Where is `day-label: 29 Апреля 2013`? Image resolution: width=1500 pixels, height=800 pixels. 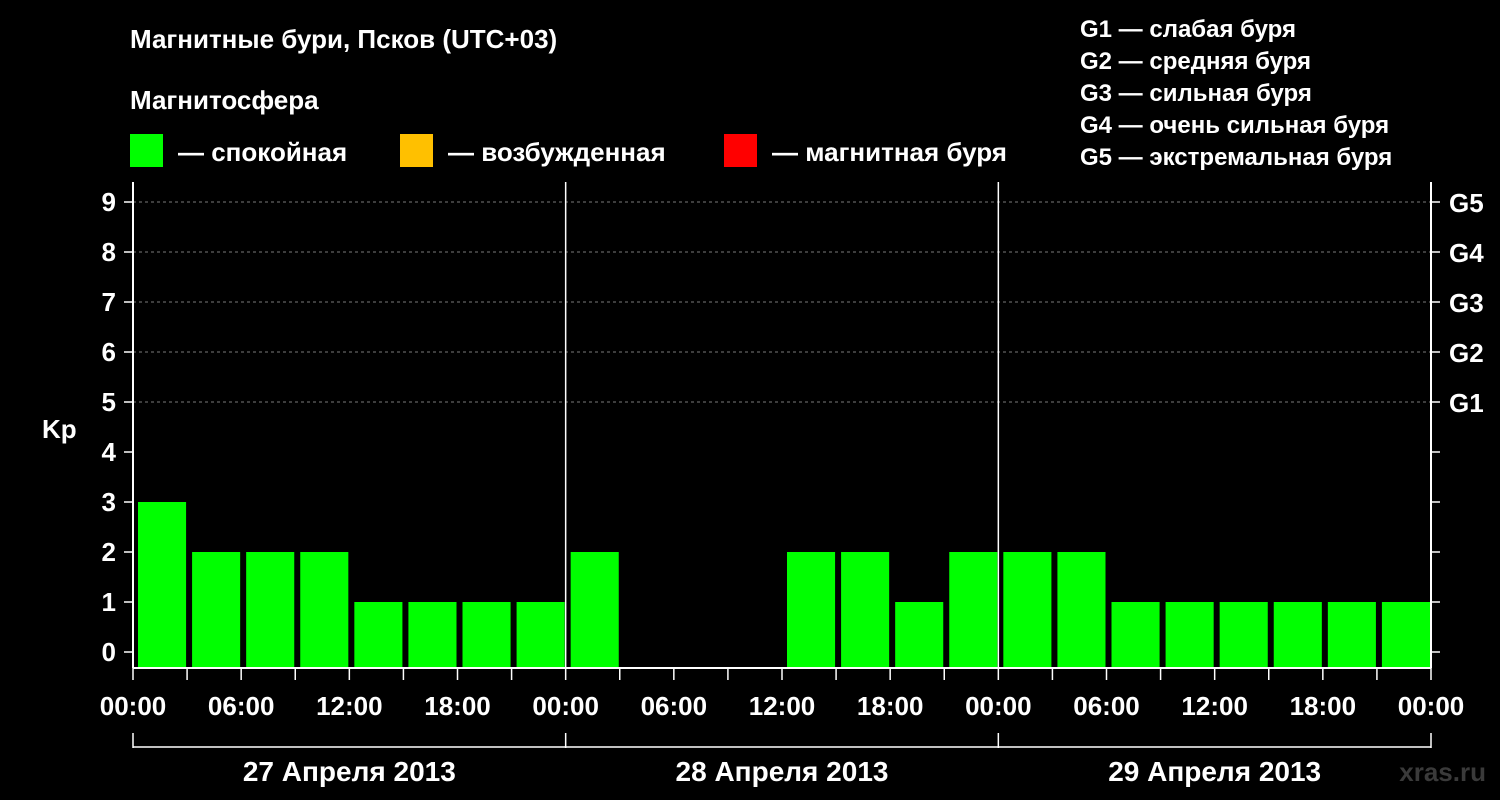
day-label: 29 Апреля 2013 is located at coordinates (1214, 771).